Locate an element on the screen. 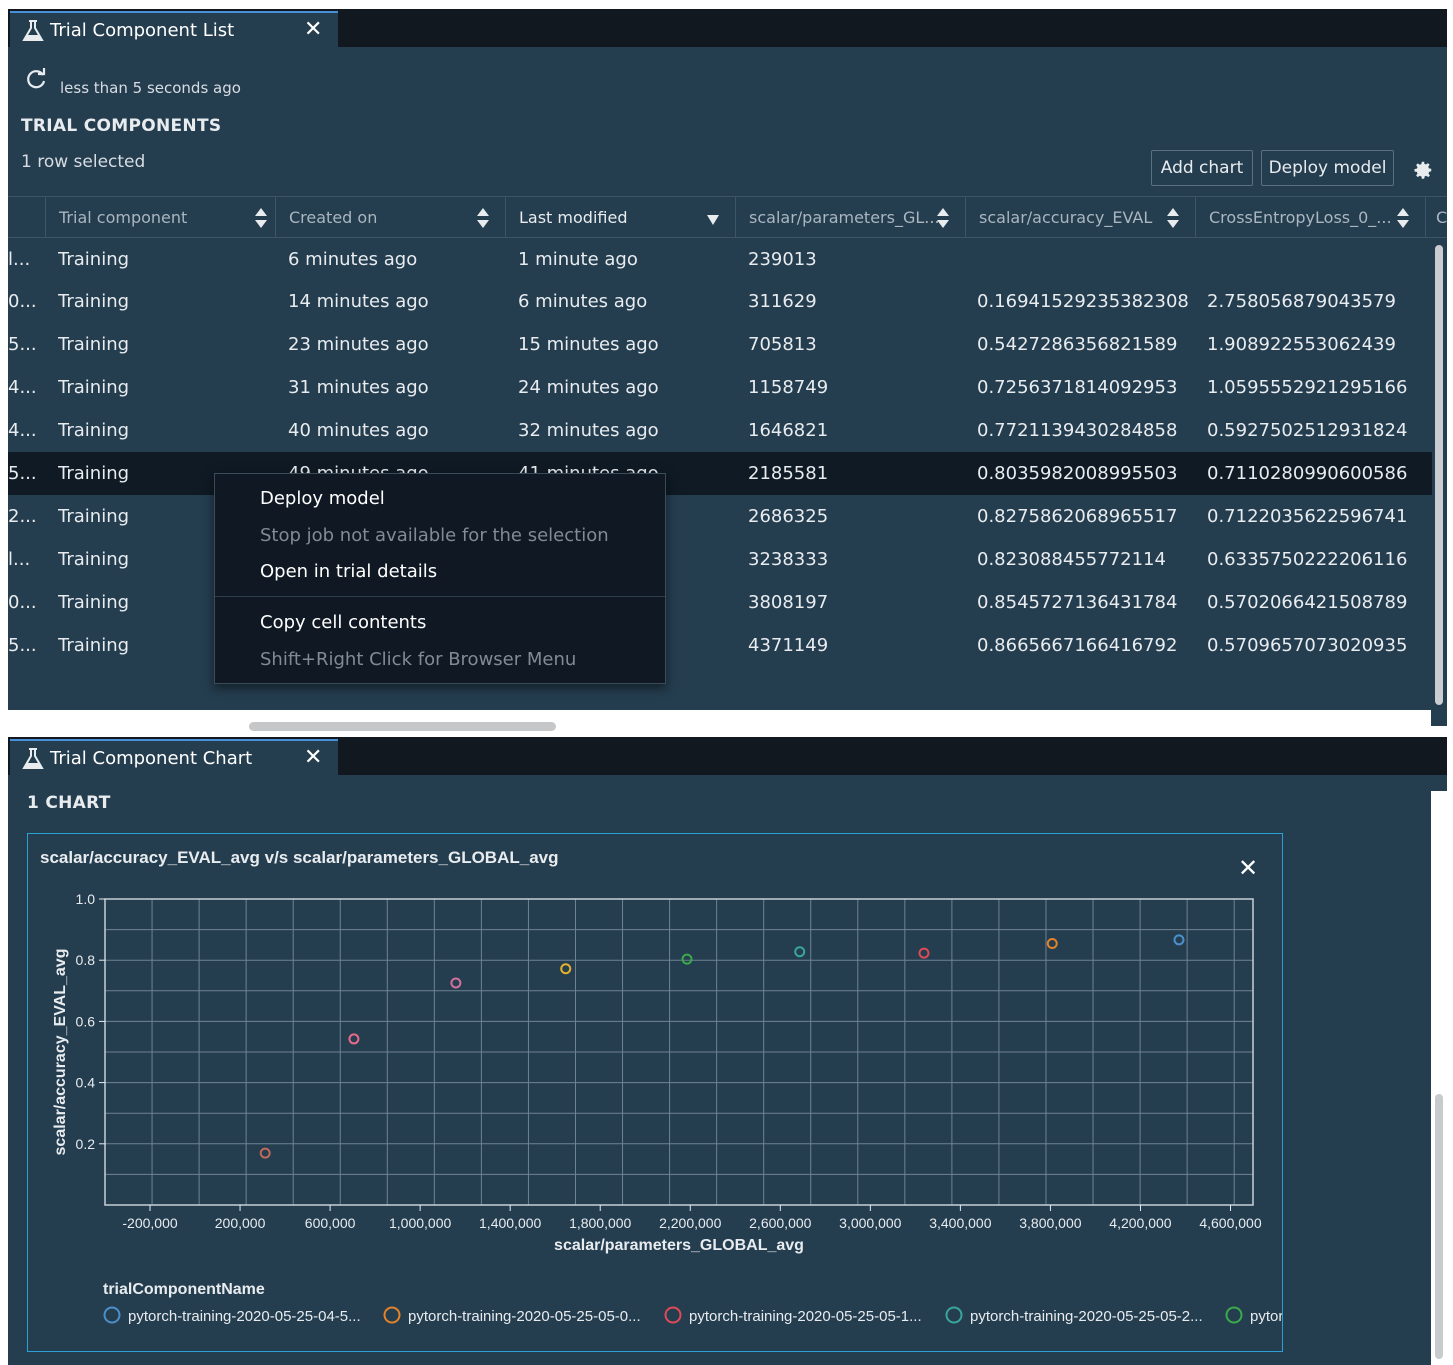 The image size is (1453, 1365). column-header-label: Last modified is located at coordinates (573, 217).